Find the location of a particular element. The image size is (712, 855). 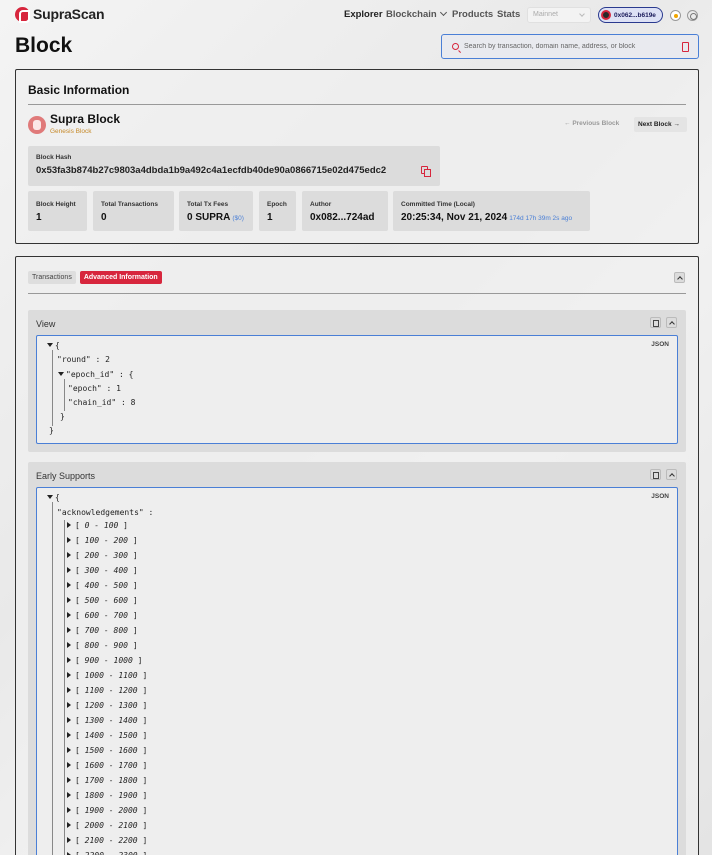

author-link: 0x082...724ad is located at coordinates (342, 217).